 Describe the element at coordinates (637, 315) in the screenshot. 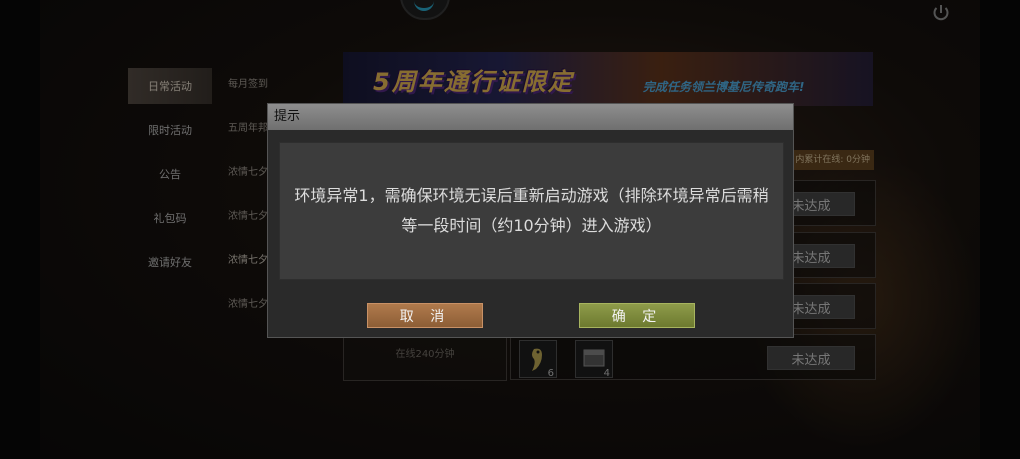

I see `confirm-button: 确 定` at that location.